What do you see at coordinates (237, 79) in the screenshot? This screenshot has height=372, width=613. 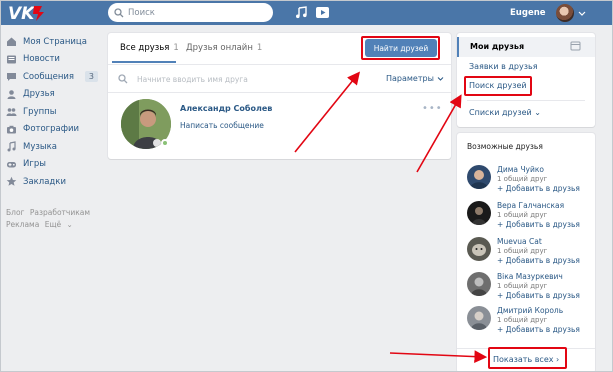 I see `friend-search-input` at bounding box center [237, 79].